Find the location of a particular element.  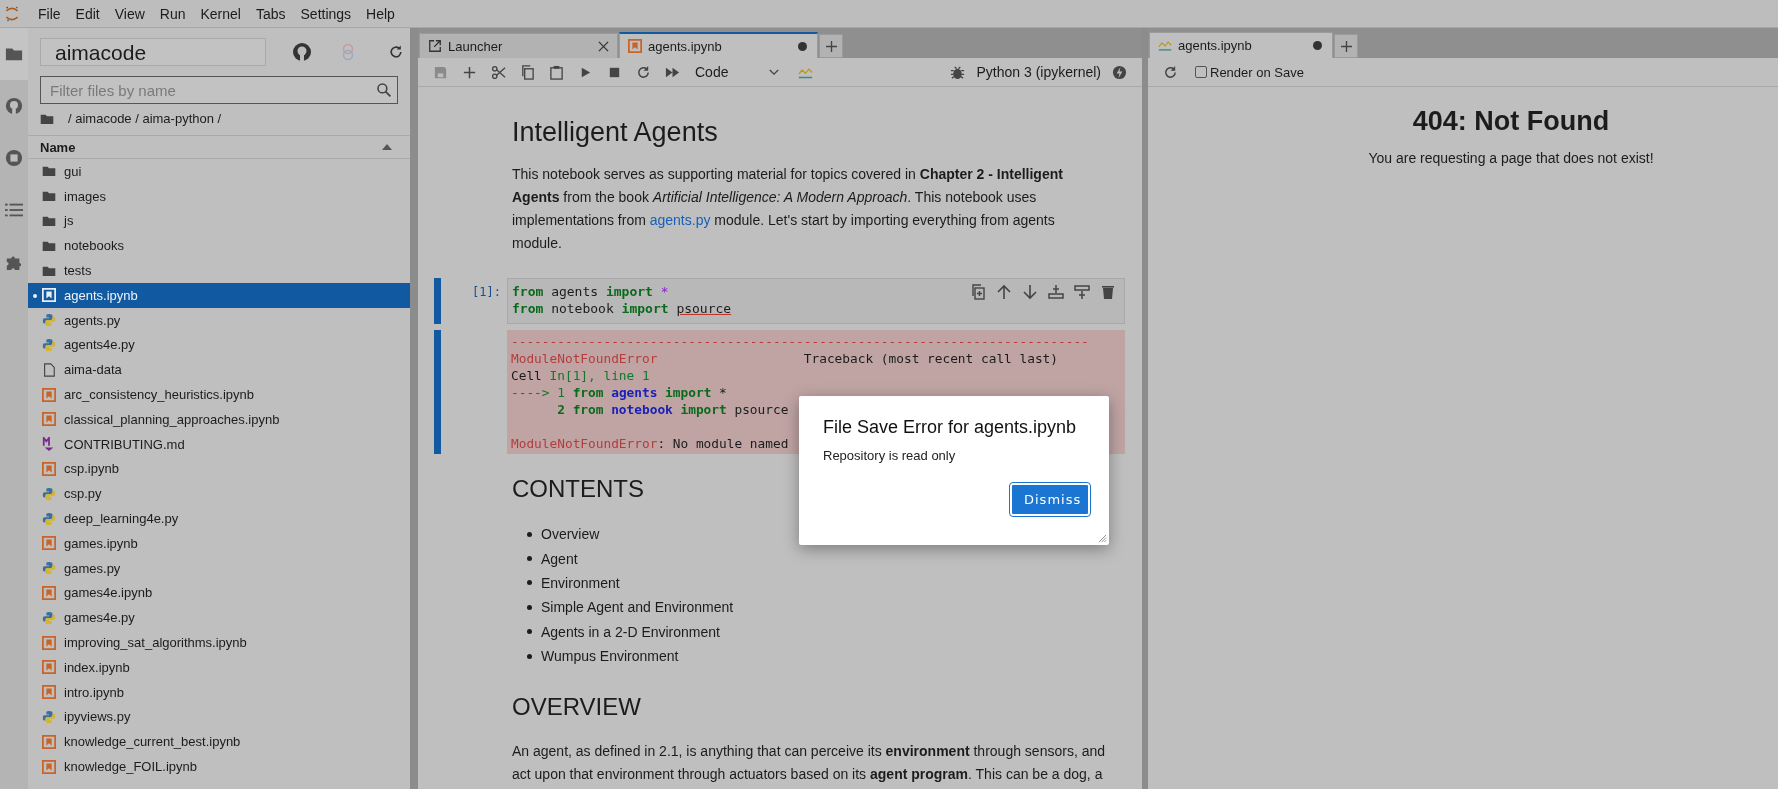

input-prompt: [1]: is located at coordinates (486, 292).